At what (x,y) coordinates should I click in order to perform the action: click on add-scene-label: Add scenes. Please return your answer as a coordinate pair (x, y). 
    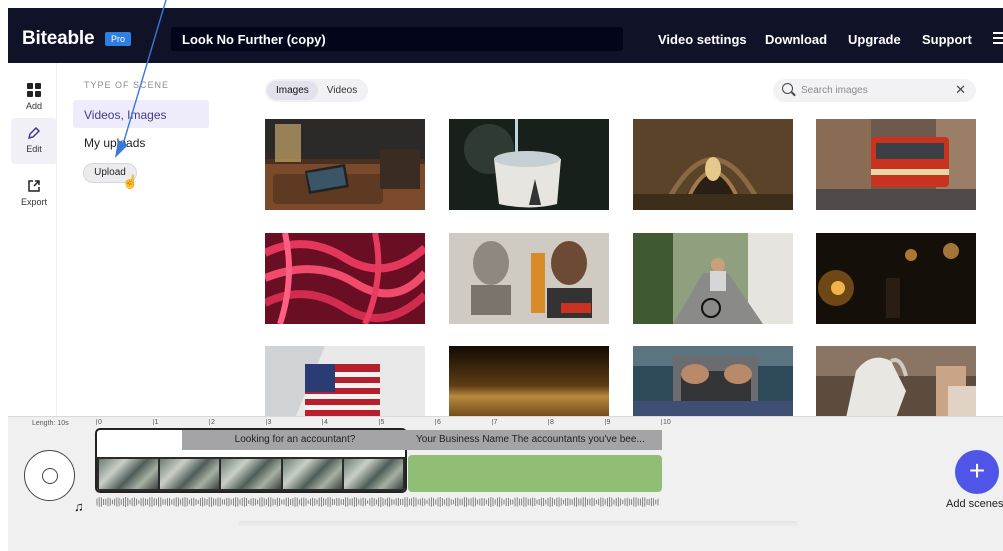
    Looking at the image, I should click on (974, 504).